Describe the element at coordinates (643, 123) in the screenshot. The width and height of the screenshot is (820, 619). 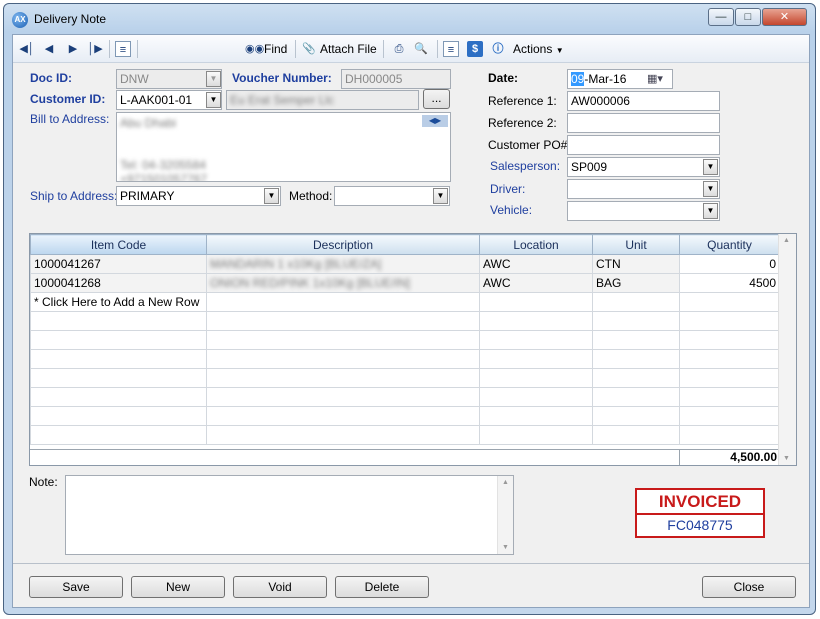
I see `reference-2-field` at that location.